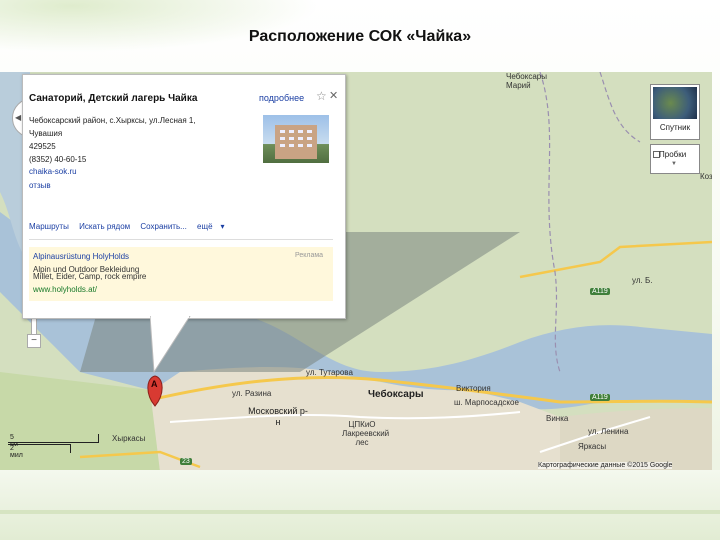  I want to click on satellite-thumbnail, so click(675, 103).